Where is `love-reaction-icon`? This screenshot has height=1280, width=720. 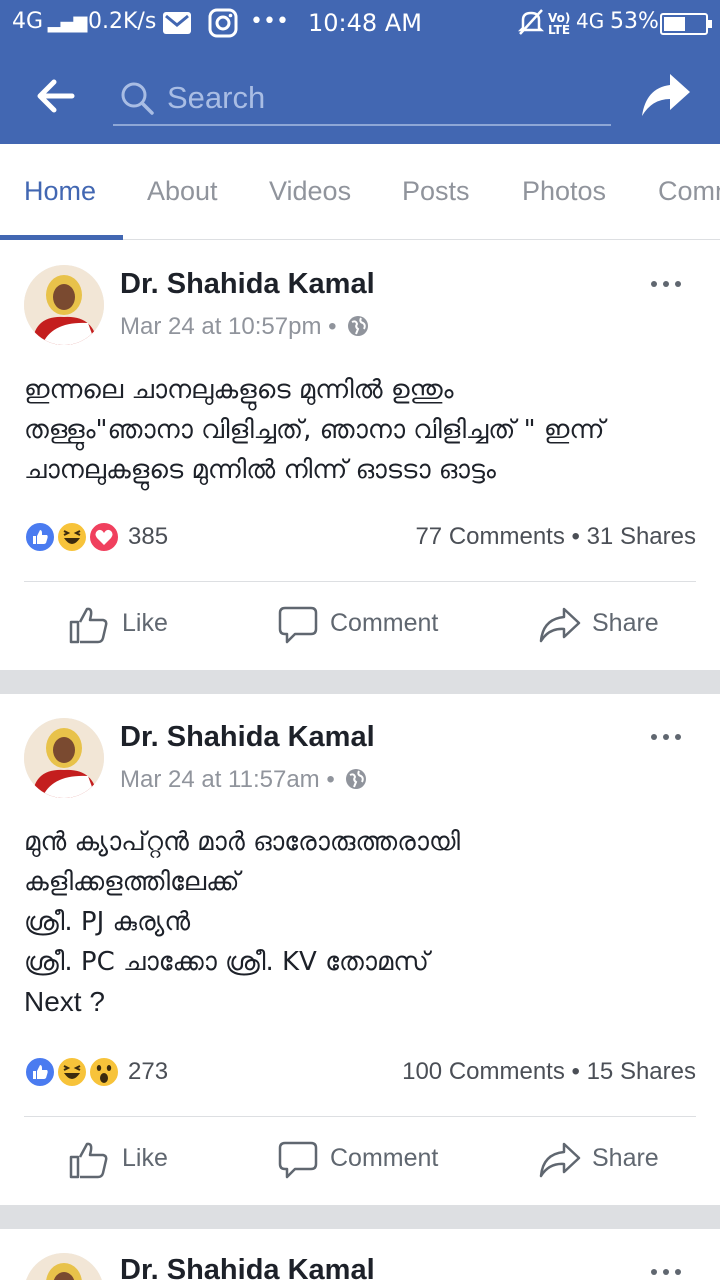
love-reaction-icon is located at coordinates (104, 537).